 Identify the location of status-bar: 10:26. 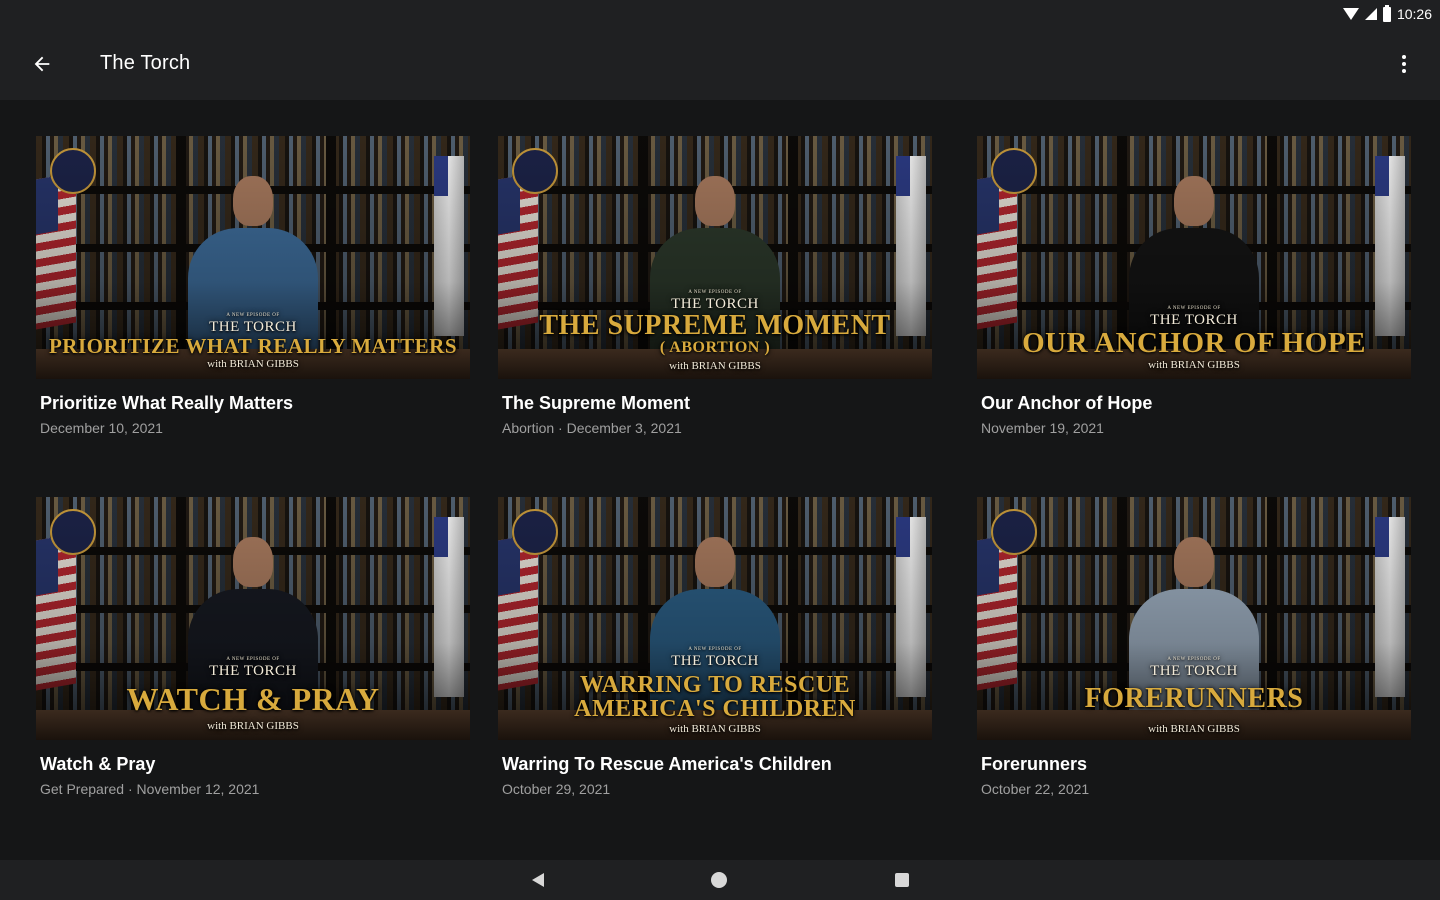
(720, 14).